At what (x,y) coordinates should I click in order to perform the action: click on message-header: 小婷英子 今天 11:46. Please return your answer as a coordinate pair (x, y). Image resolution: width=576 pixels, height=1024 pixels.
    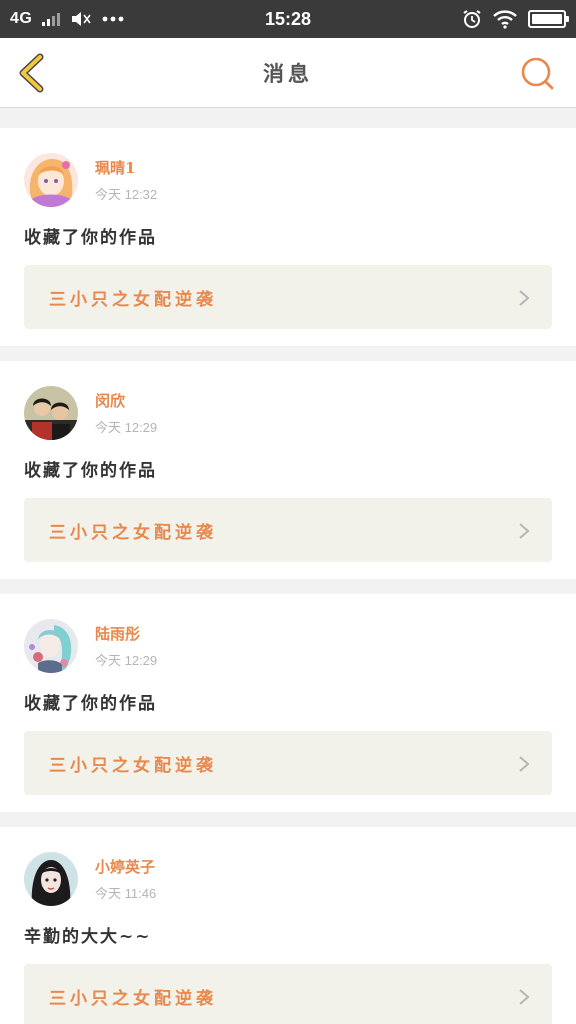
    Looking at the image, I should click on (90, 879).